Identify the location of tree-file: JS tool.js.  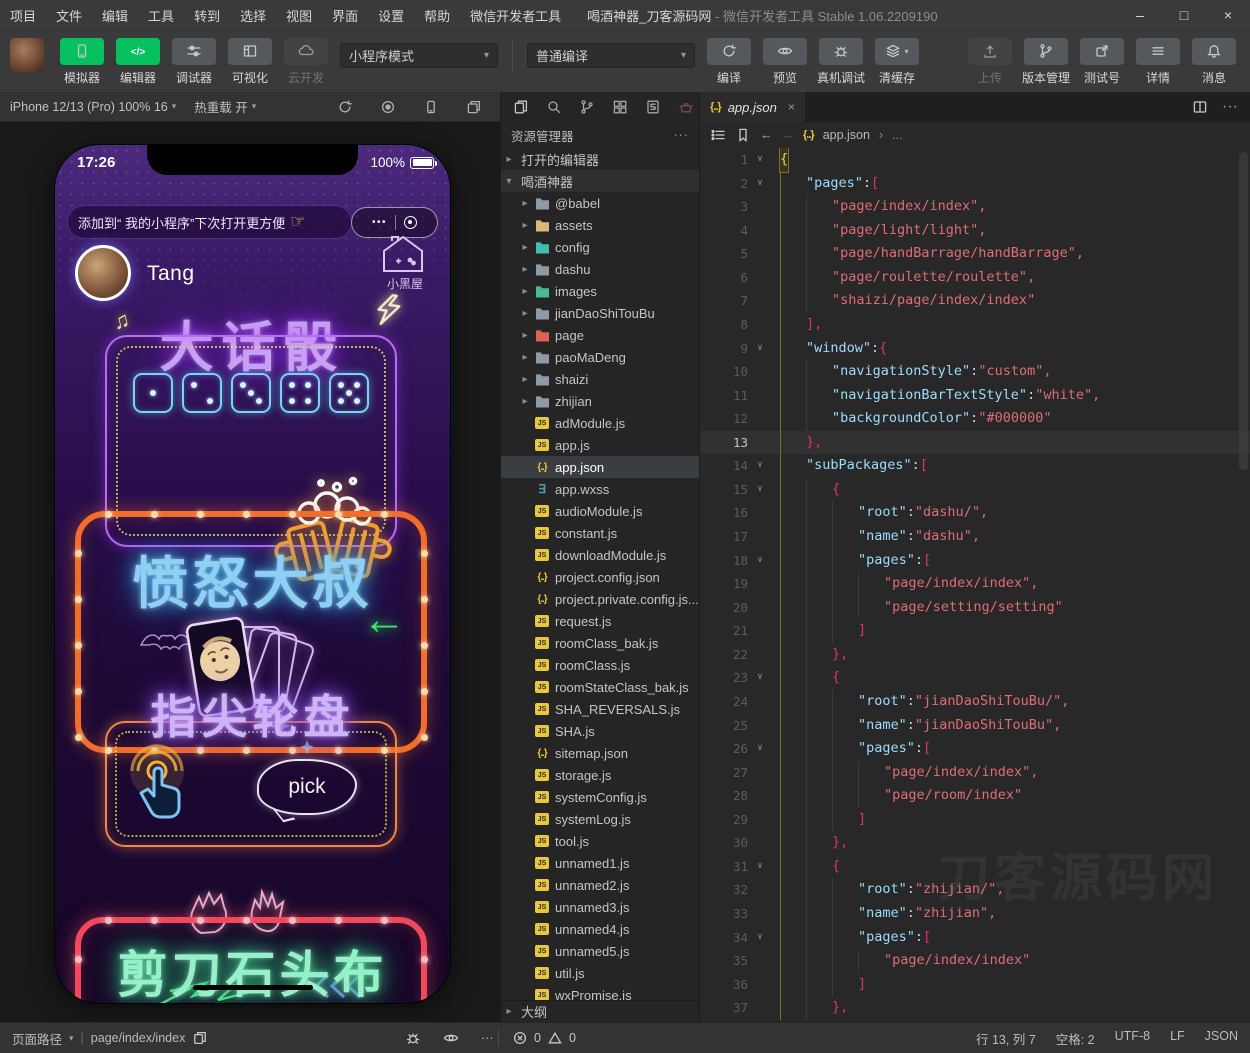
(600, 841).